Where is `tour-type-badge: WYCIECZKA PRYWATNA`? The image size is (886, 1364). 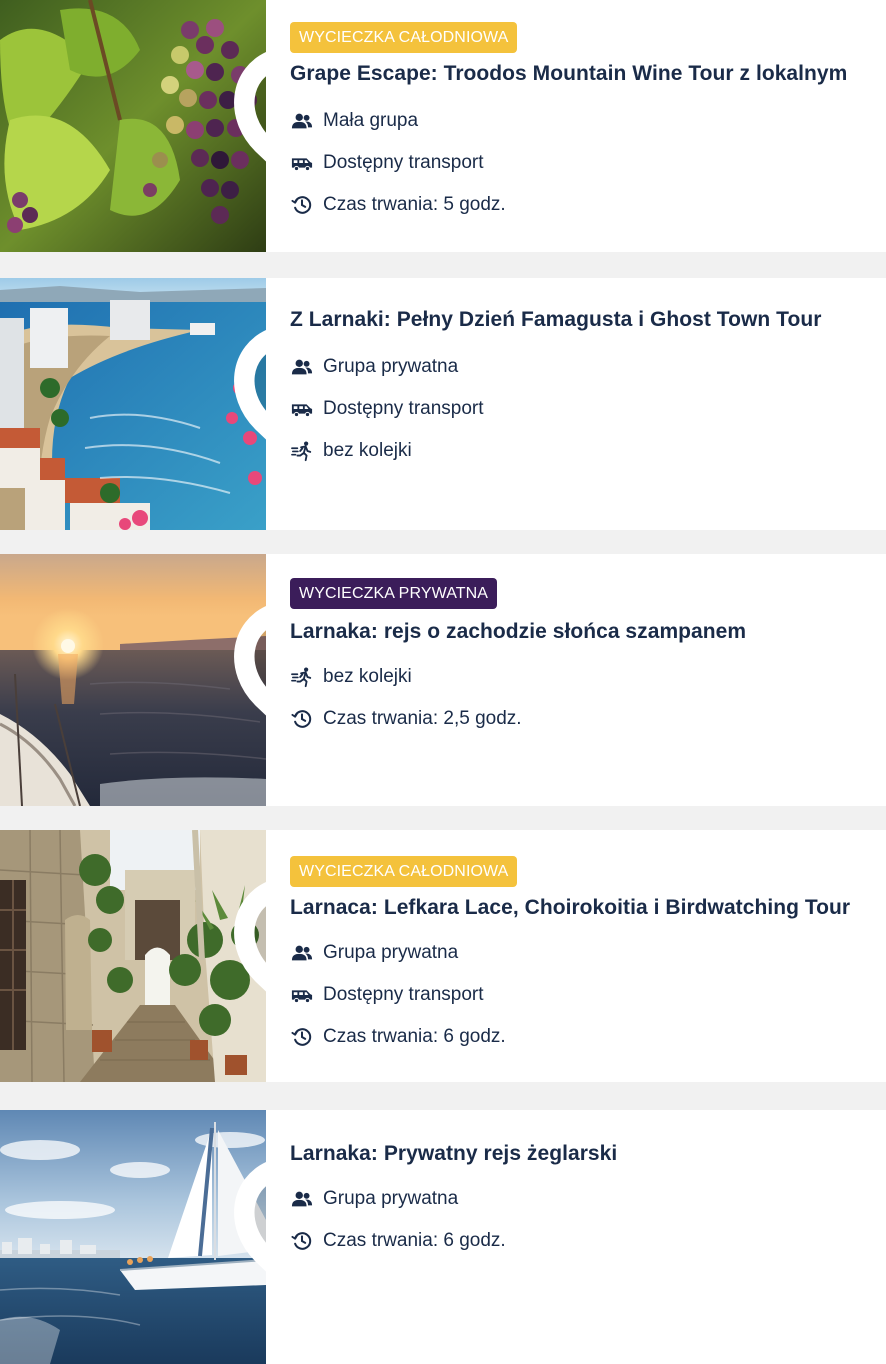 tour-type-badge: WYCIECZKA PRYWATNA is located at coordinates (394, 593).